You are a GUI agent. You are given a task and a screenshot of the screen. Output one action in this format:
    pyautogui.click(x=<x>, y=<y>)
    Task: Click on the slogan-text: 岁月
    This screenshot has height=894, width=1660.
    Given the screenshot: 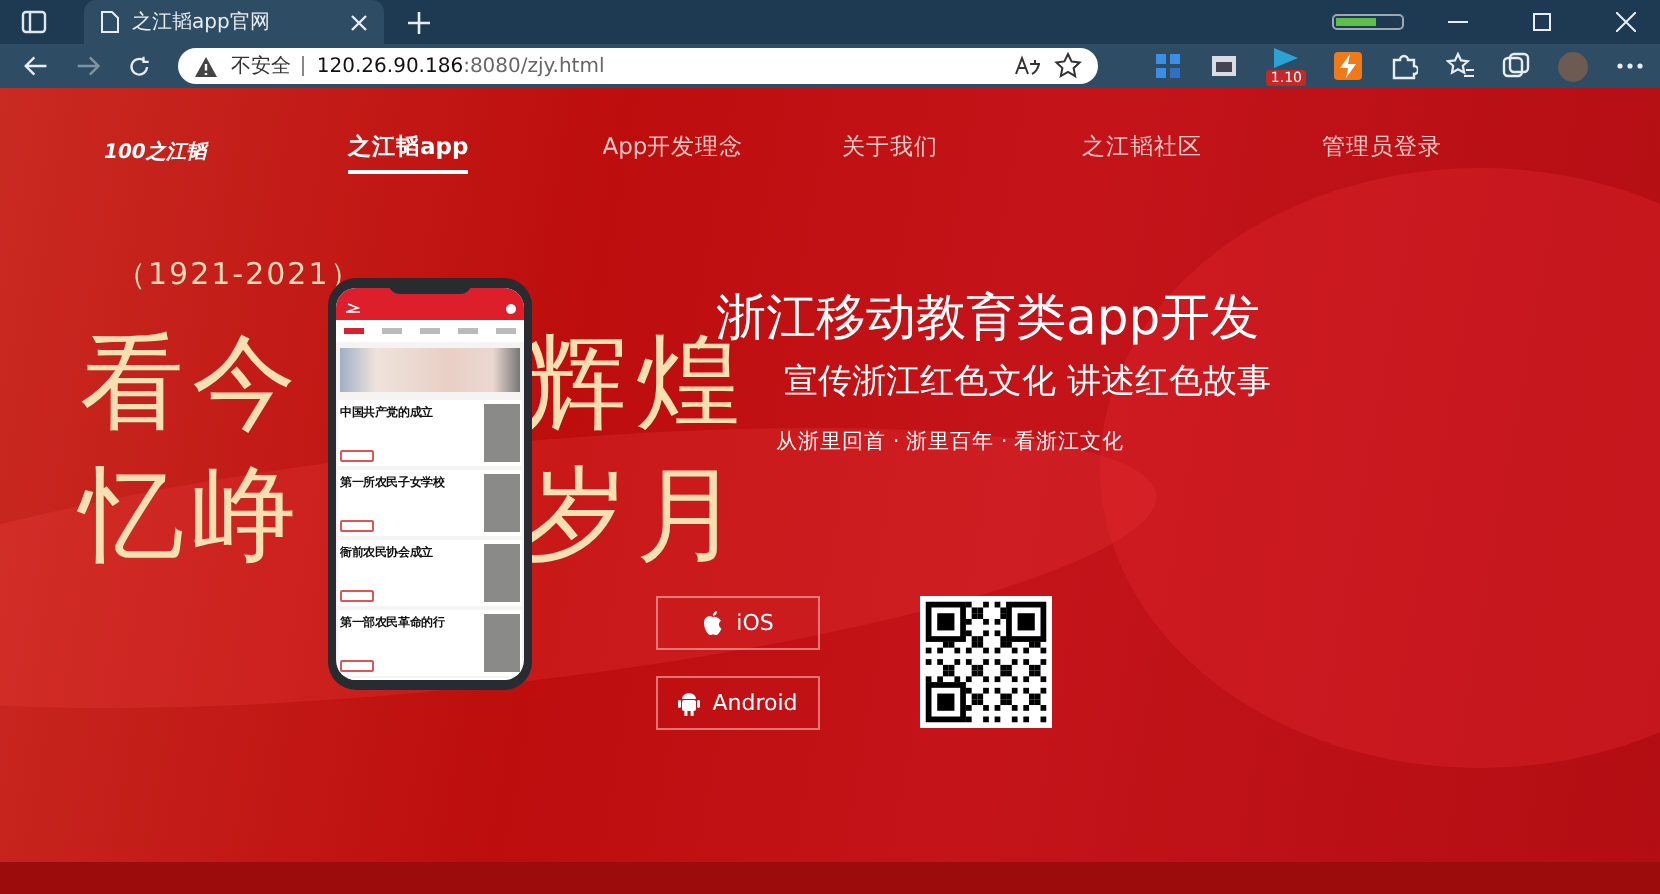 What is the action you would take?
    pyautogui.click(x=636, y=516)
    